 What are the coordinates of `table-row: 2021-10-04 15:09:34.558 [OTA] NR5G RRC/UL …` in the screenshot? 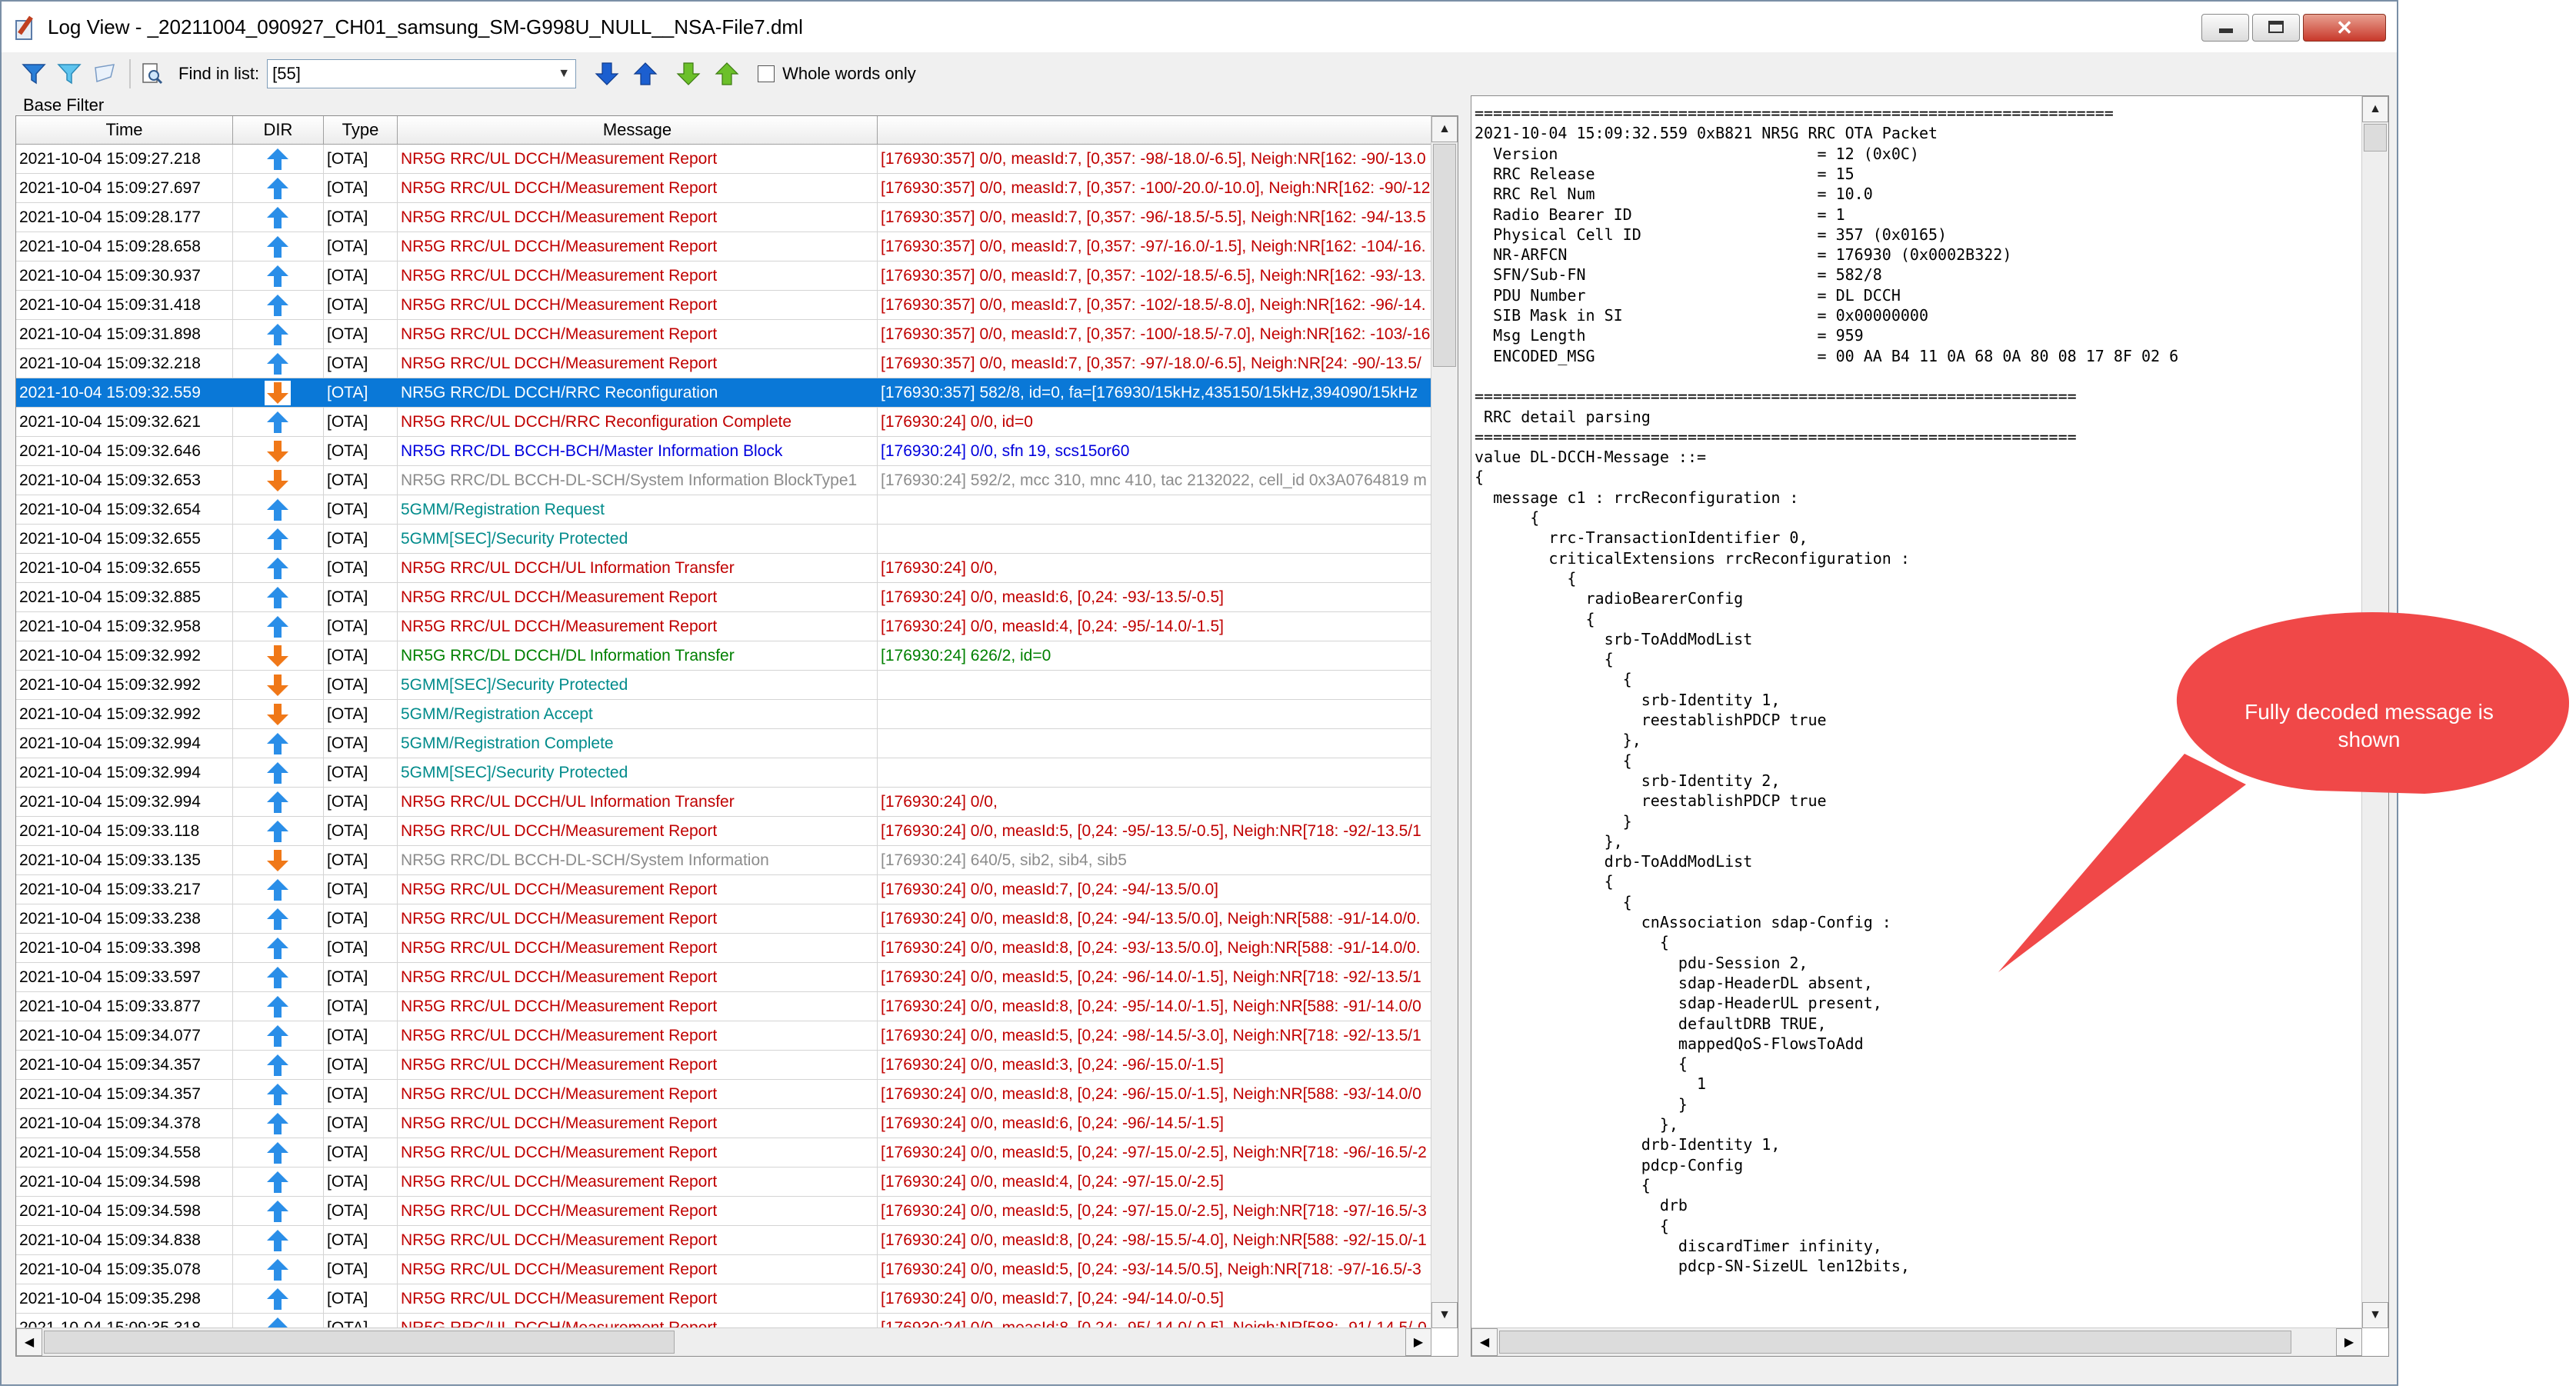 It's located at (723, 1152).